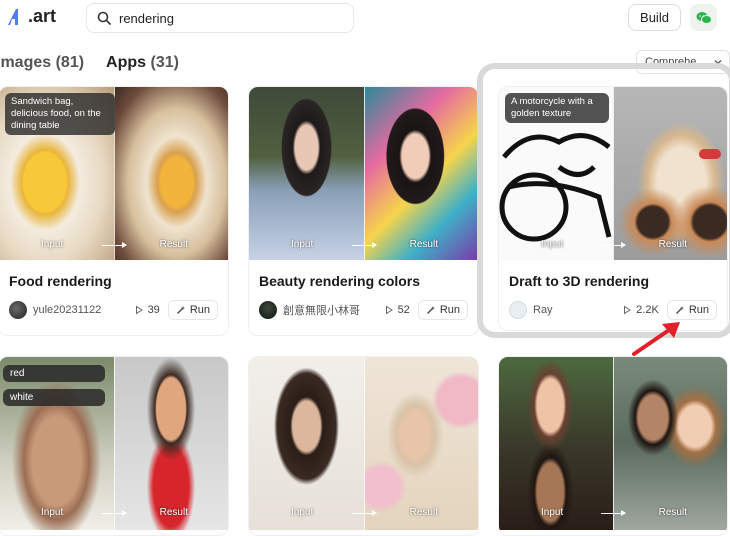  Describe the element at coordinates (557, 108) in the screenshot. I see `prompt-tag: A motorcycle with a golden texture` at that location.